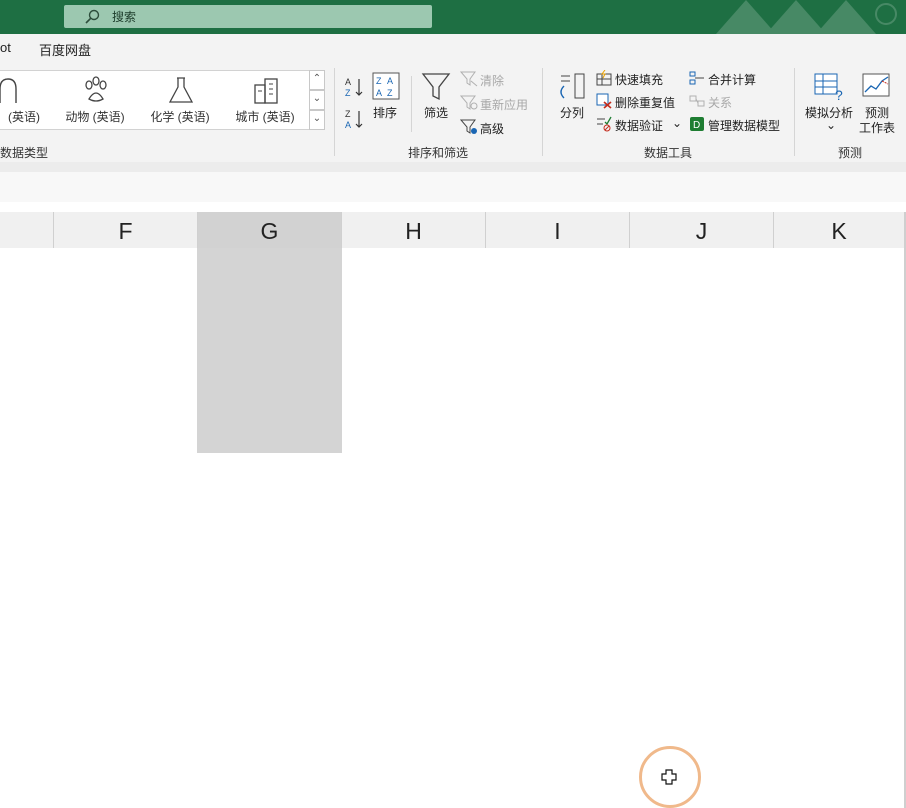 Image resolution: width=906 pixels, height=808 pixels. I want to click on clear-filter-label: 清除, so click(492, 81).